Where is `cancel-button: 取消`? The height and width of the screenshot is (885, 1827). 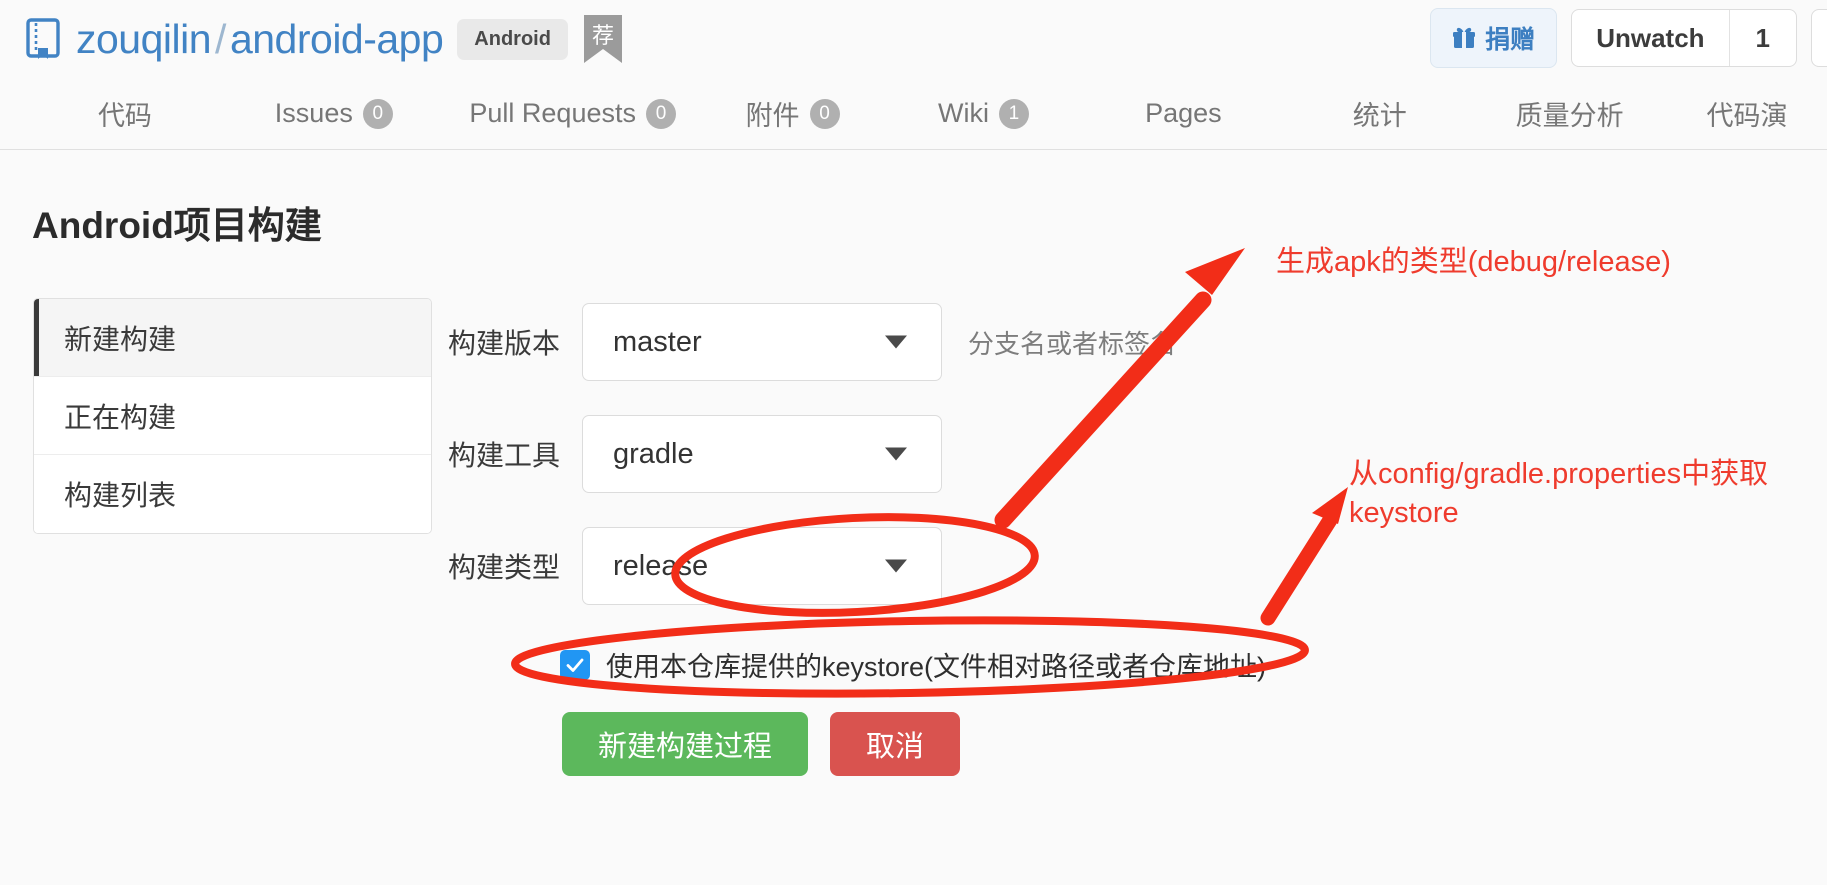
cancel-button: 取消 is located at coordinates (895, 744).